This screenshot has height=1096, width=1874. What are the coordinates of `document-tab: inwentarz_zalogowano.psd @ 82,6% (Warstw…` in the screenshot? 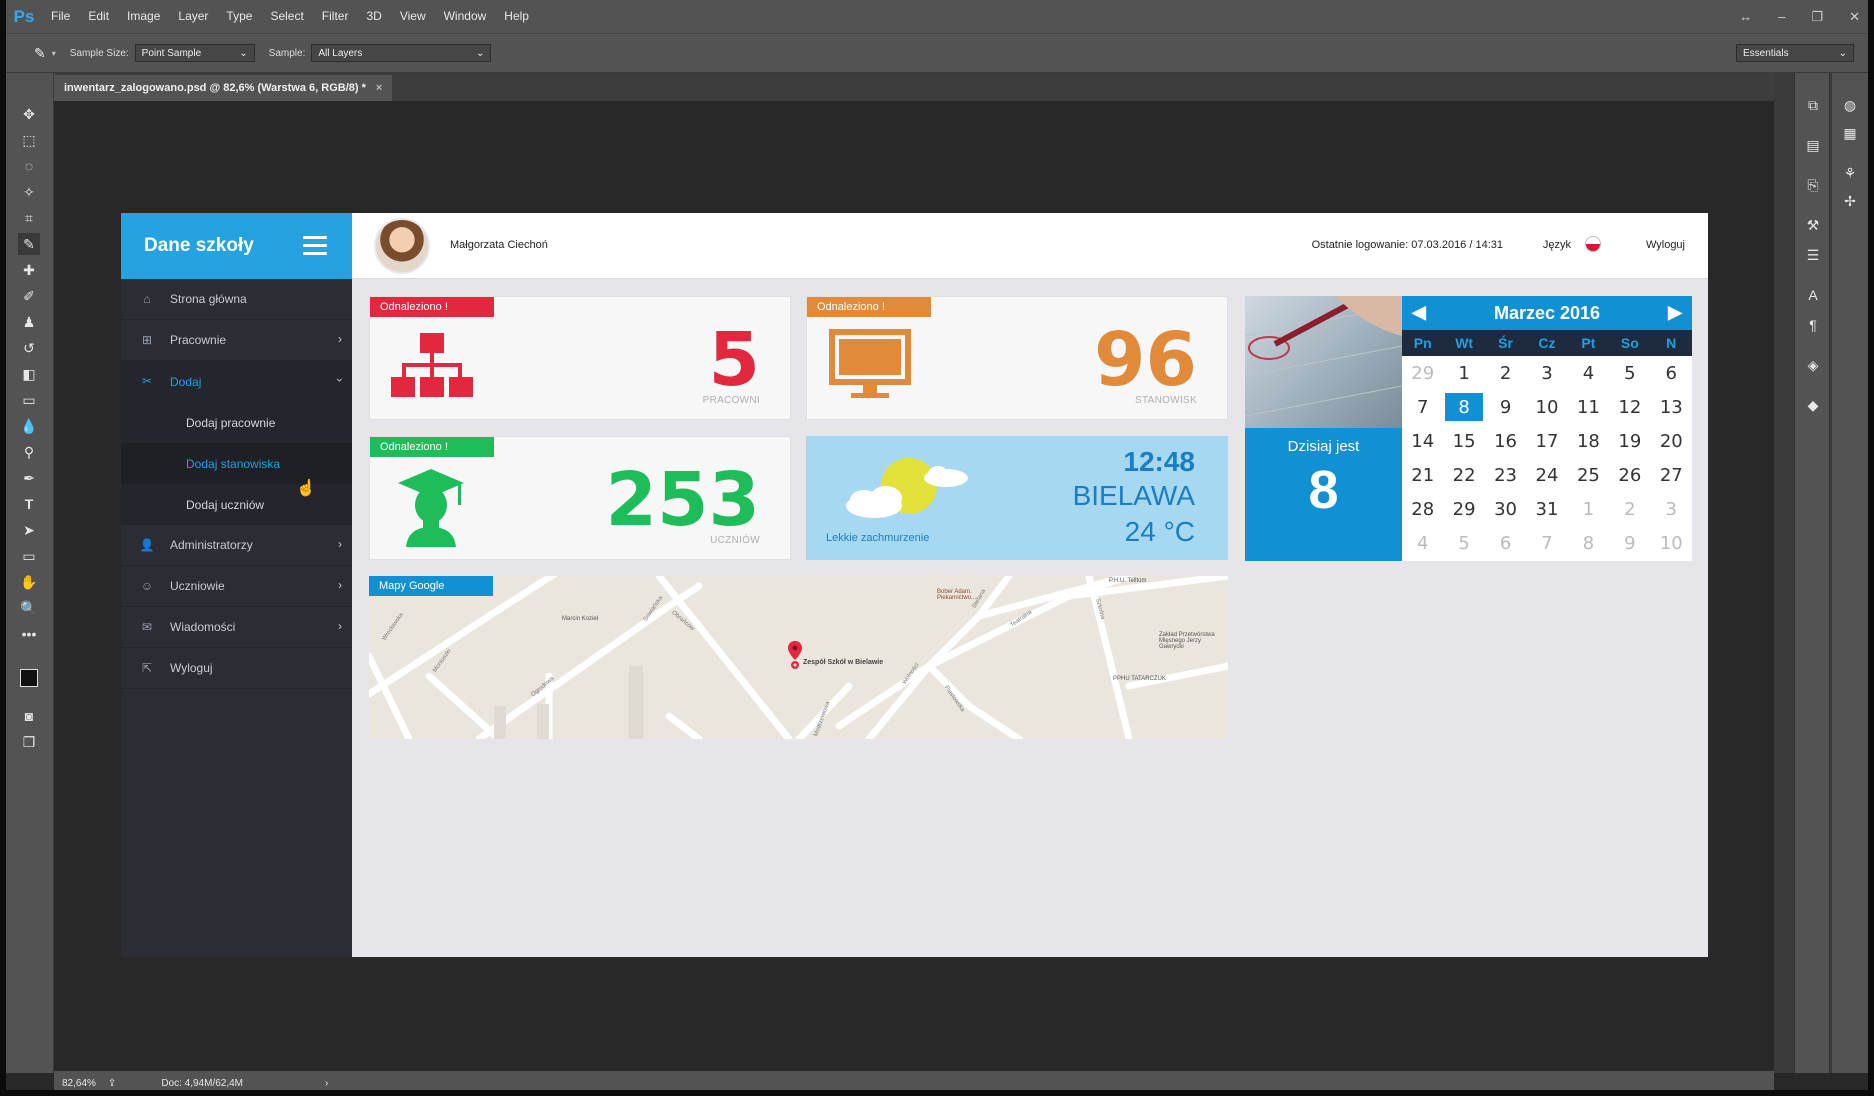 It's located at (223, 88).